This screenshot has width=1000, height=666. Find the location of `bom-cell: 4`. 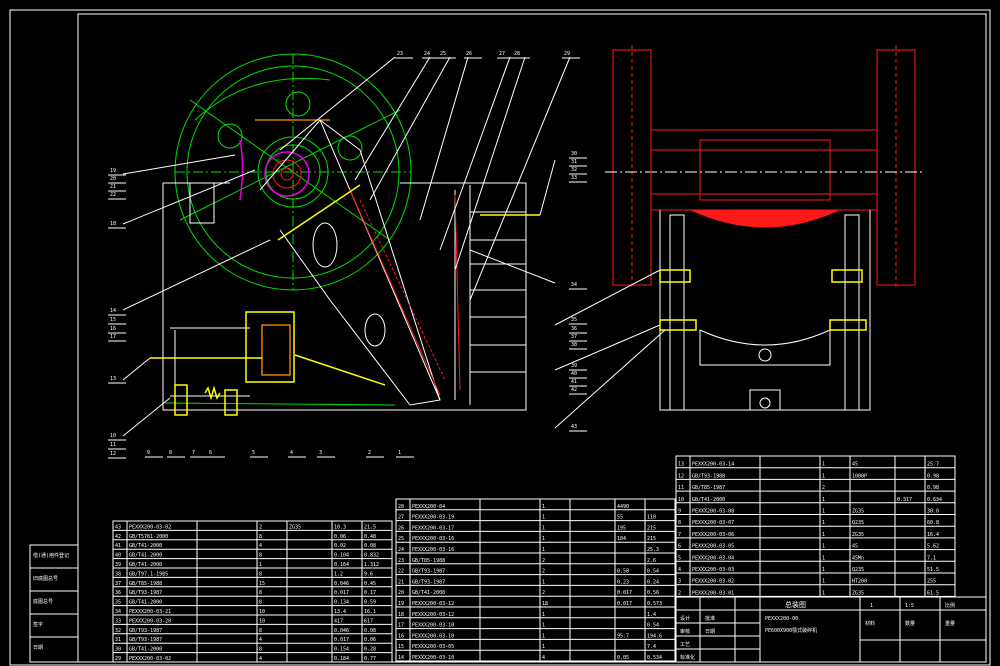

bom-cell: 4 is located at coordinates (543, 658).